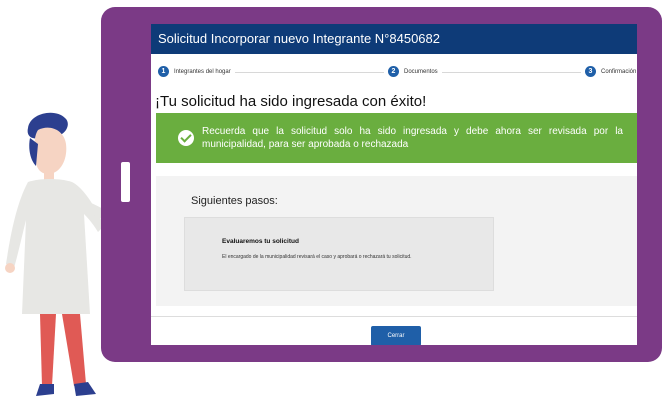 The image size is (662, 402). Describe the element at coordinates (234, 201) in the screenshot. I see `next-steps-title: Siguientes pasos:` at that location.